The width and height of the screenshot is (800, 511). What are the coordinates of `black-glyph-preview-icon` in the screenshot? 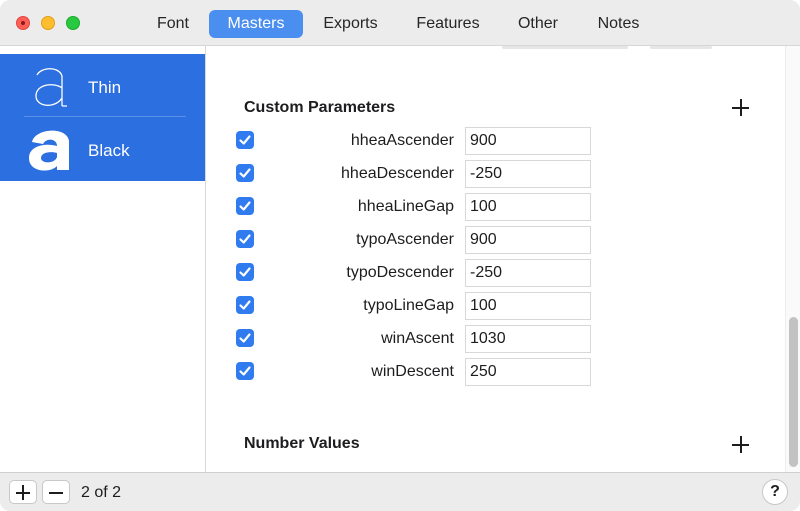 It's located at (49, 150).